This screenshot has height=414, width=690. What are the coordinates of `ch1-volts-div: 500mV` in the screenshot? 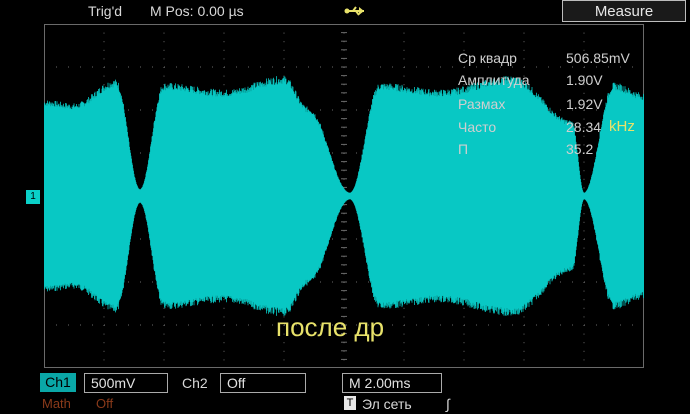 It's located at (126, 383).